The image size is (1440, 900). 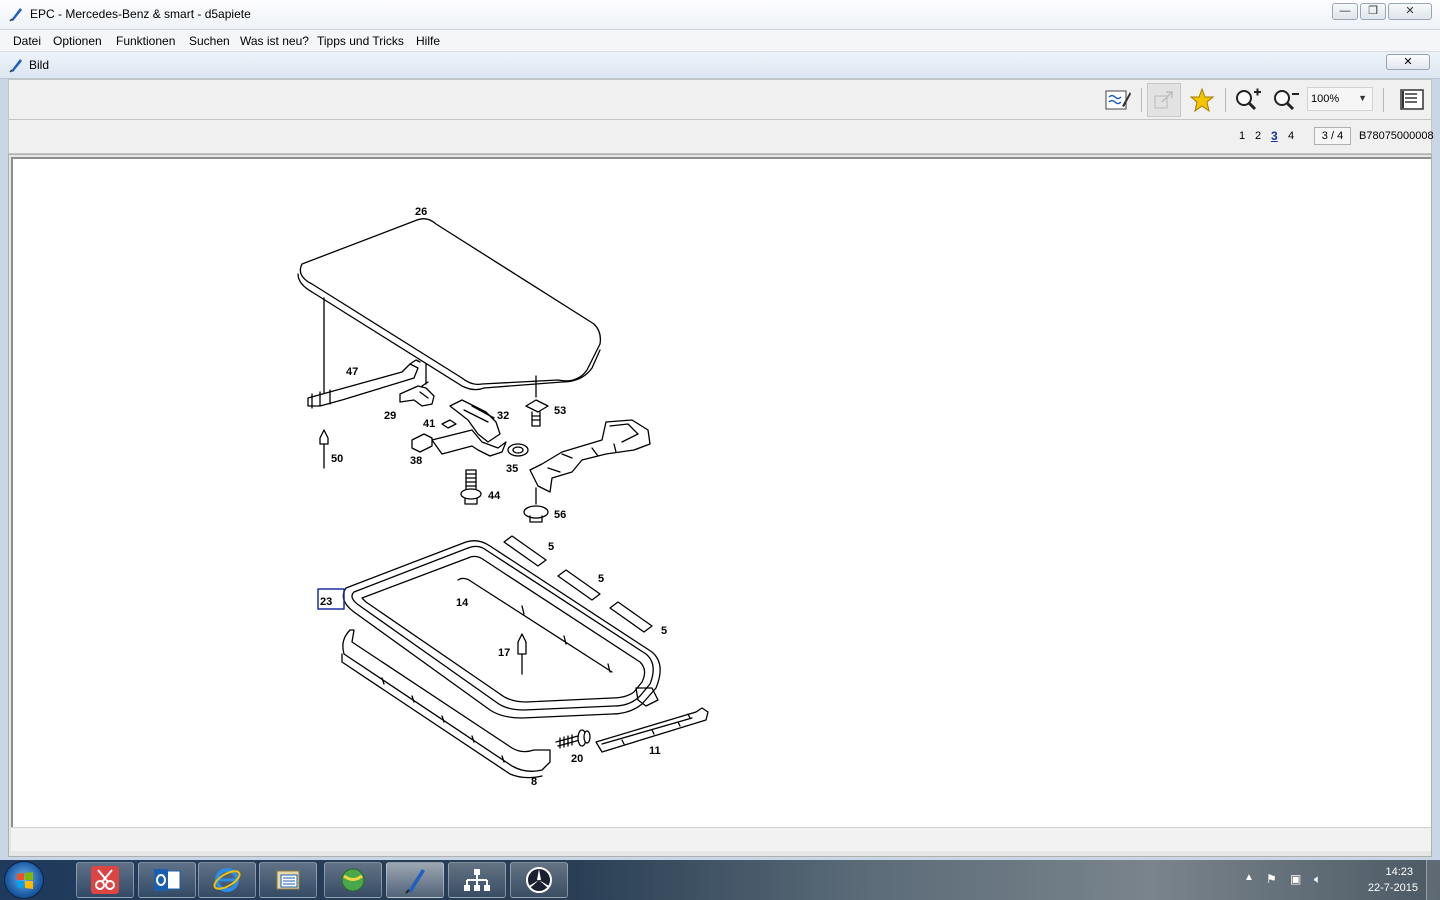 What do you see at coordinates (145, 41) in the screenshot?
I see `menu-funktionen: Funktionen` at bounding box center [145, 41].